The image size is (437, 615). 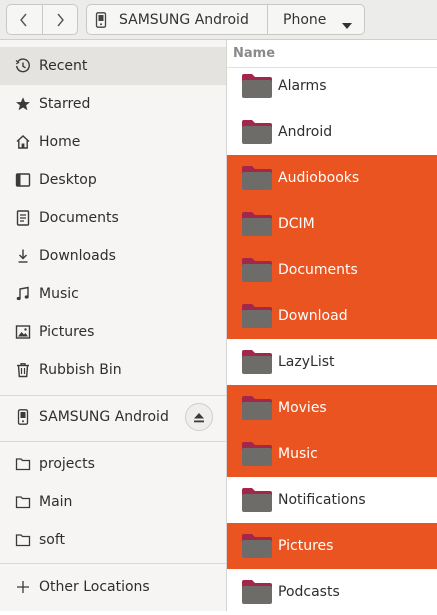 What do you see at coordinates (318, 270) in the screenshot?
I see `file-name: Documents` at bounding box center [318, 270].